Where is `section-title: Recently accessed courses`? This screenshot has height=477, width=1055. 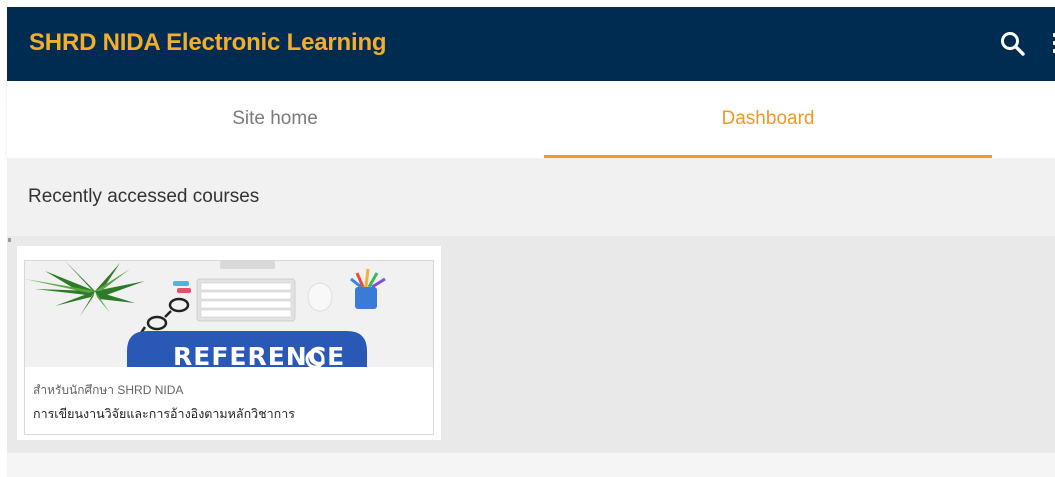 section-title: Recently accessed courses is located at coordinates (144, 196).